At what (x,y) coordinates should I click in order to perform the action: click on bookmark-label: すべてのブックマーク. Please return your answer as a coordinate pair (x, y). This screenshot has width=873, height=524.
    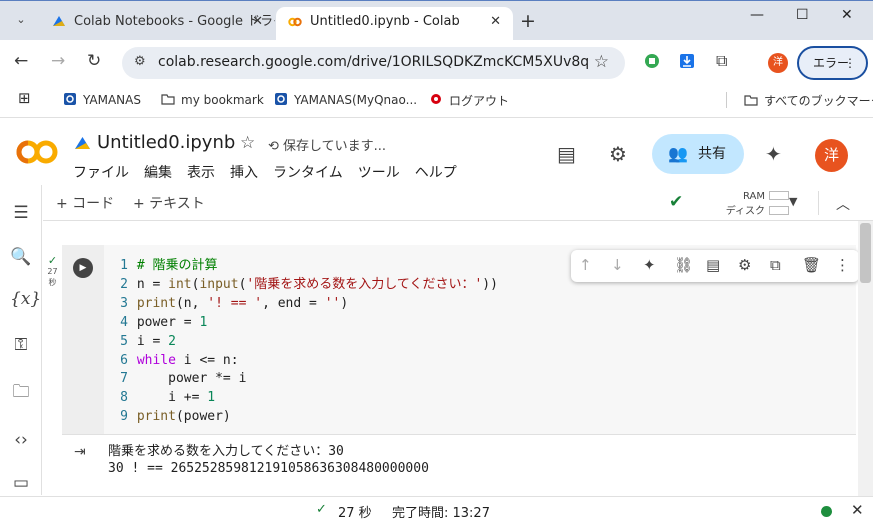
    Looking at the image, I should click on (818, 101).